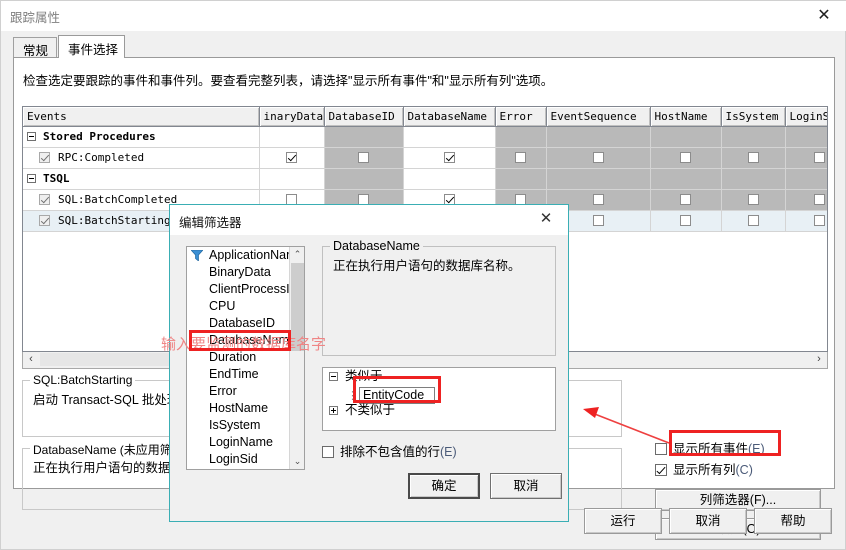 The width and height of the screenshot is (846, 550). I want to click on scroll-down-icon: ⌄, so click(297, 461).